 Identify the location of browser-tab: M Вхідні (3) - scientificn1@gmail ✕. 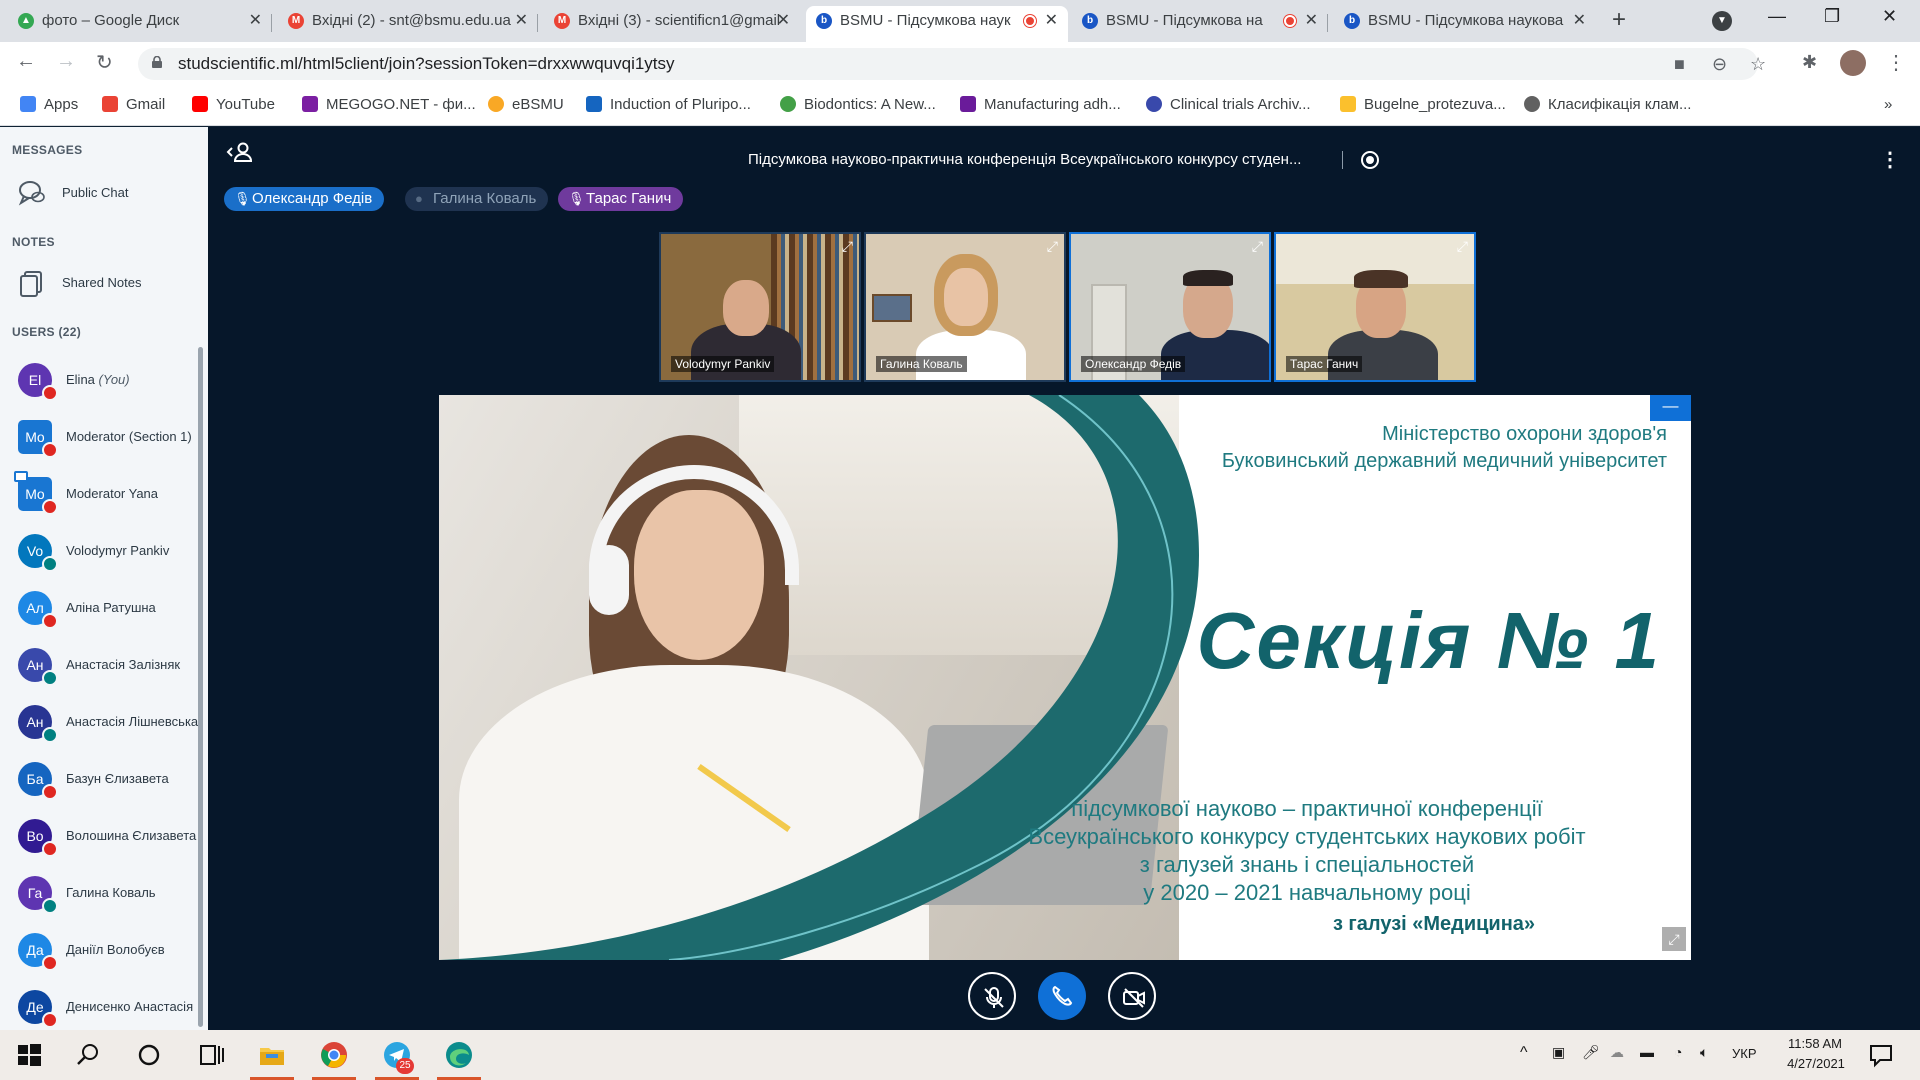
(672, 24).